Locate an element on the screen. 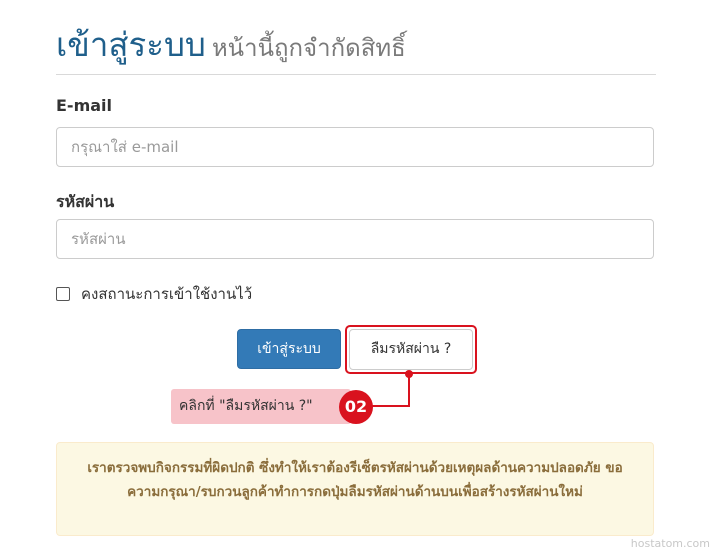  page-header: เข้าสู่ระบบ หน้านี้ถูกจำกัดสิทธิ์ is located at coordinates (356, 48).